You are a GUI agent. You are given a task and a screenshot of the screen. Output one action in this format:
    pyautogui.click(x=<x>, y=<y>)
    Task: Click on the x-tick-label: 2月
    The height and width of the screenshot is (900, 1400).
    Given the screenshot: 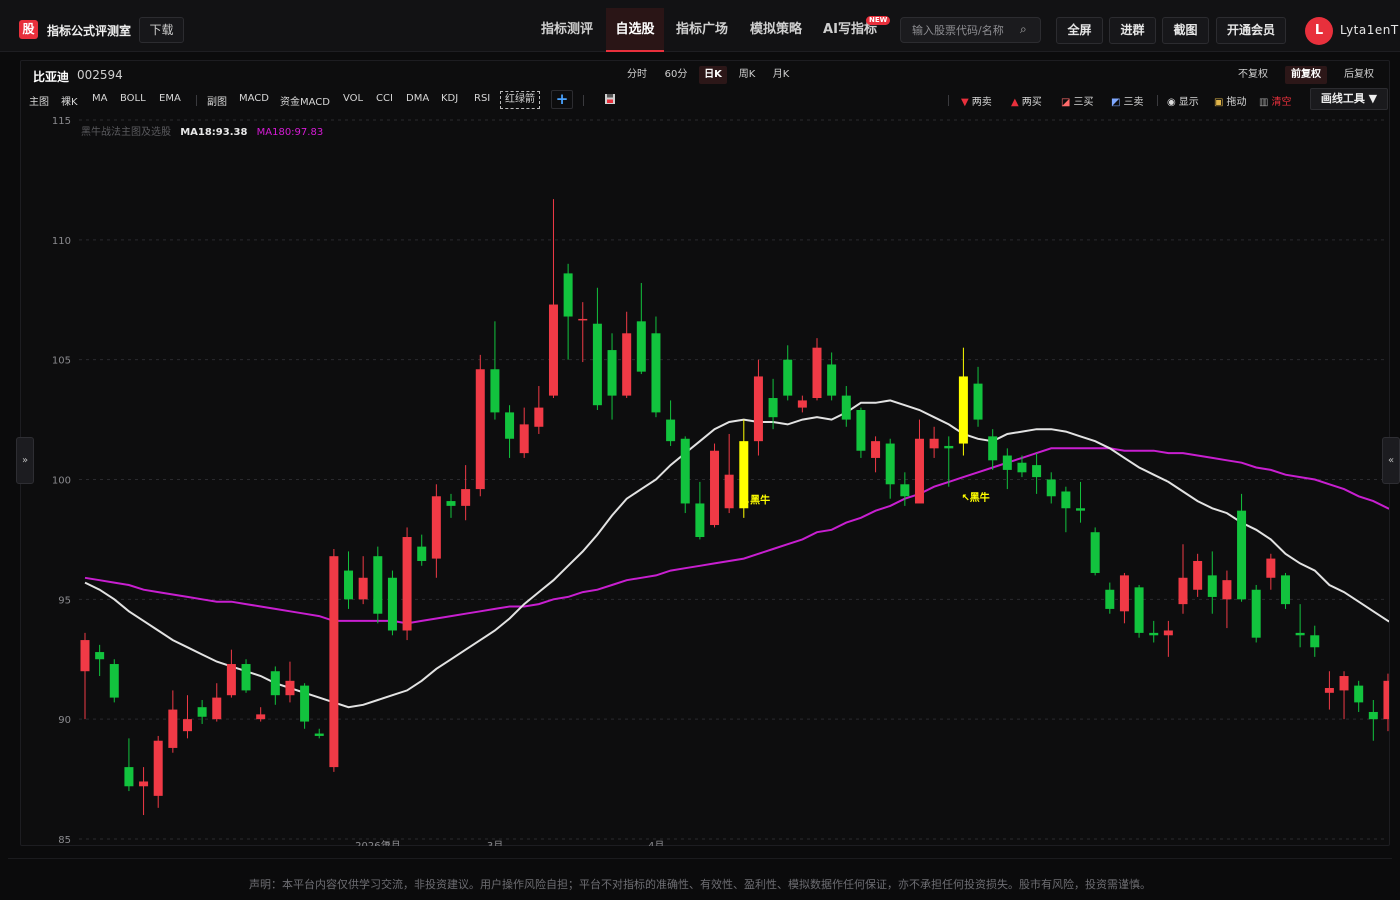 What is the action you would take?
    pyautogui.click(x=392, y=843)
    